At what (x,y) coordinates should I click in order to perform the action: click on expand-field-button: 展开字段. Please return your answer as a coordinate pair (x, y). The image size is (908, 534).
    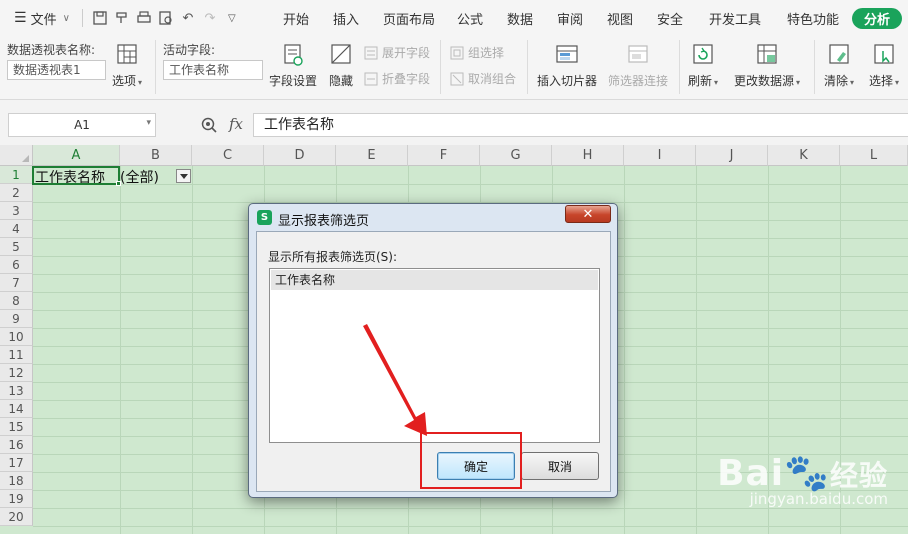
    Looking at the image, I should click on (397, 52).